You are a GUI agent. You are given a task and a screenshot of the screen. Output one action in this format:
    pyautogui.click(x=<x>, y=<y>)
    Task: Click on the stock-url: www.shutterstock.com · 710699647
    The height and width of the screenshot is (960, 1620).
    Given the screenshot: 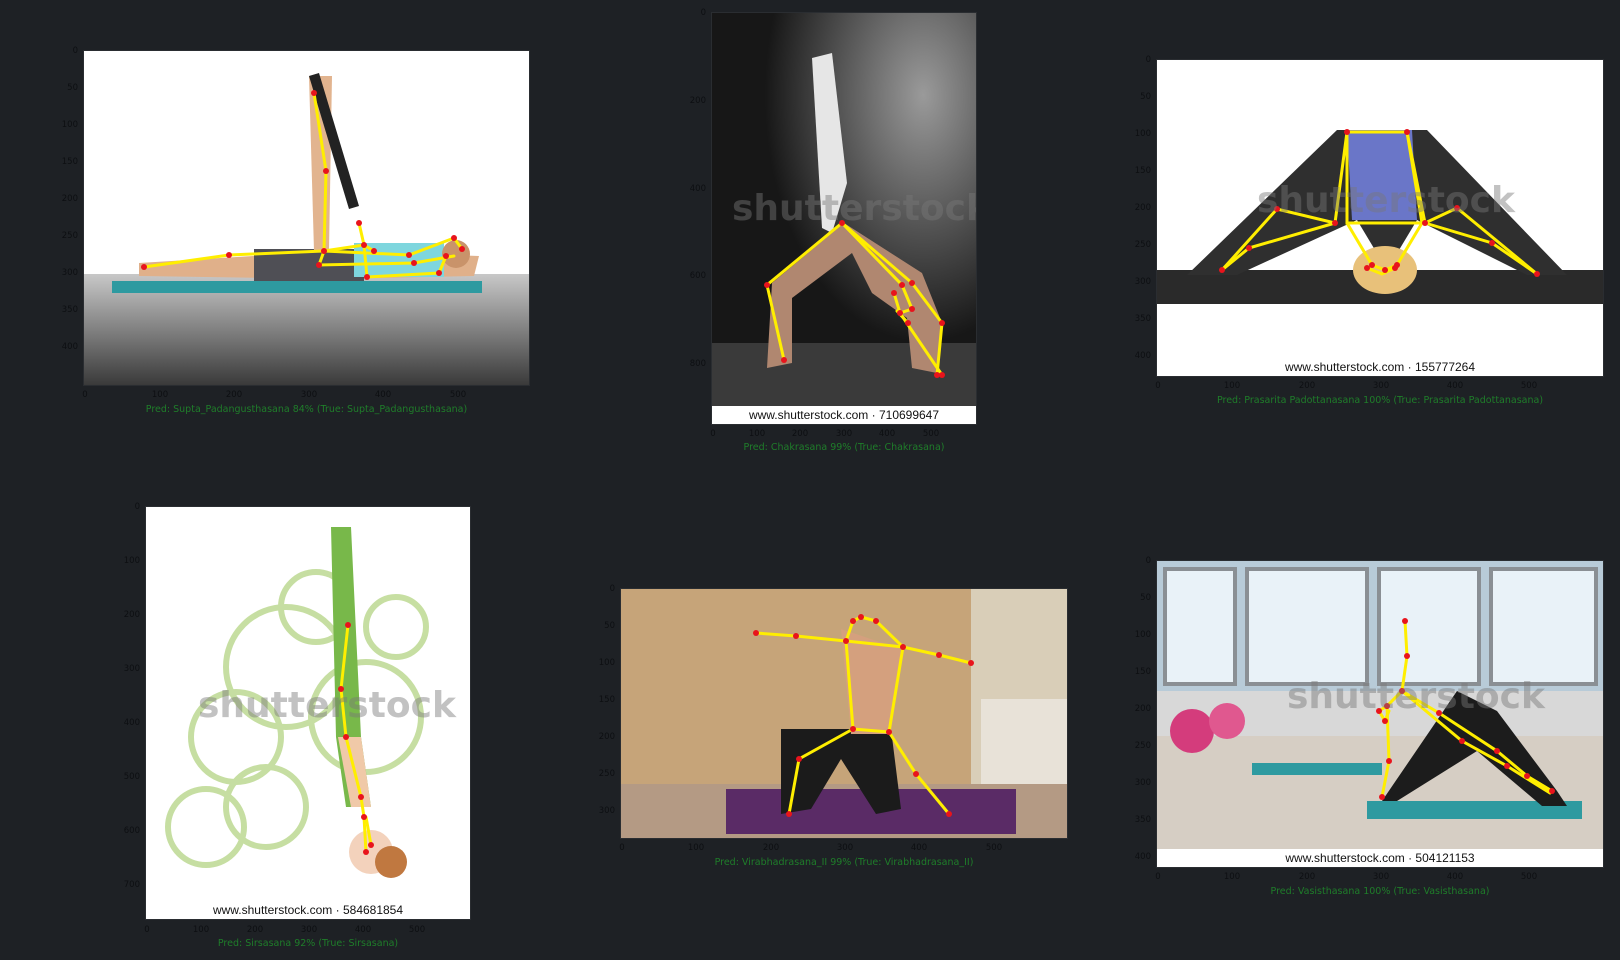 What is the action you would take?
    pyautogui.click(x=844, y=415)
    